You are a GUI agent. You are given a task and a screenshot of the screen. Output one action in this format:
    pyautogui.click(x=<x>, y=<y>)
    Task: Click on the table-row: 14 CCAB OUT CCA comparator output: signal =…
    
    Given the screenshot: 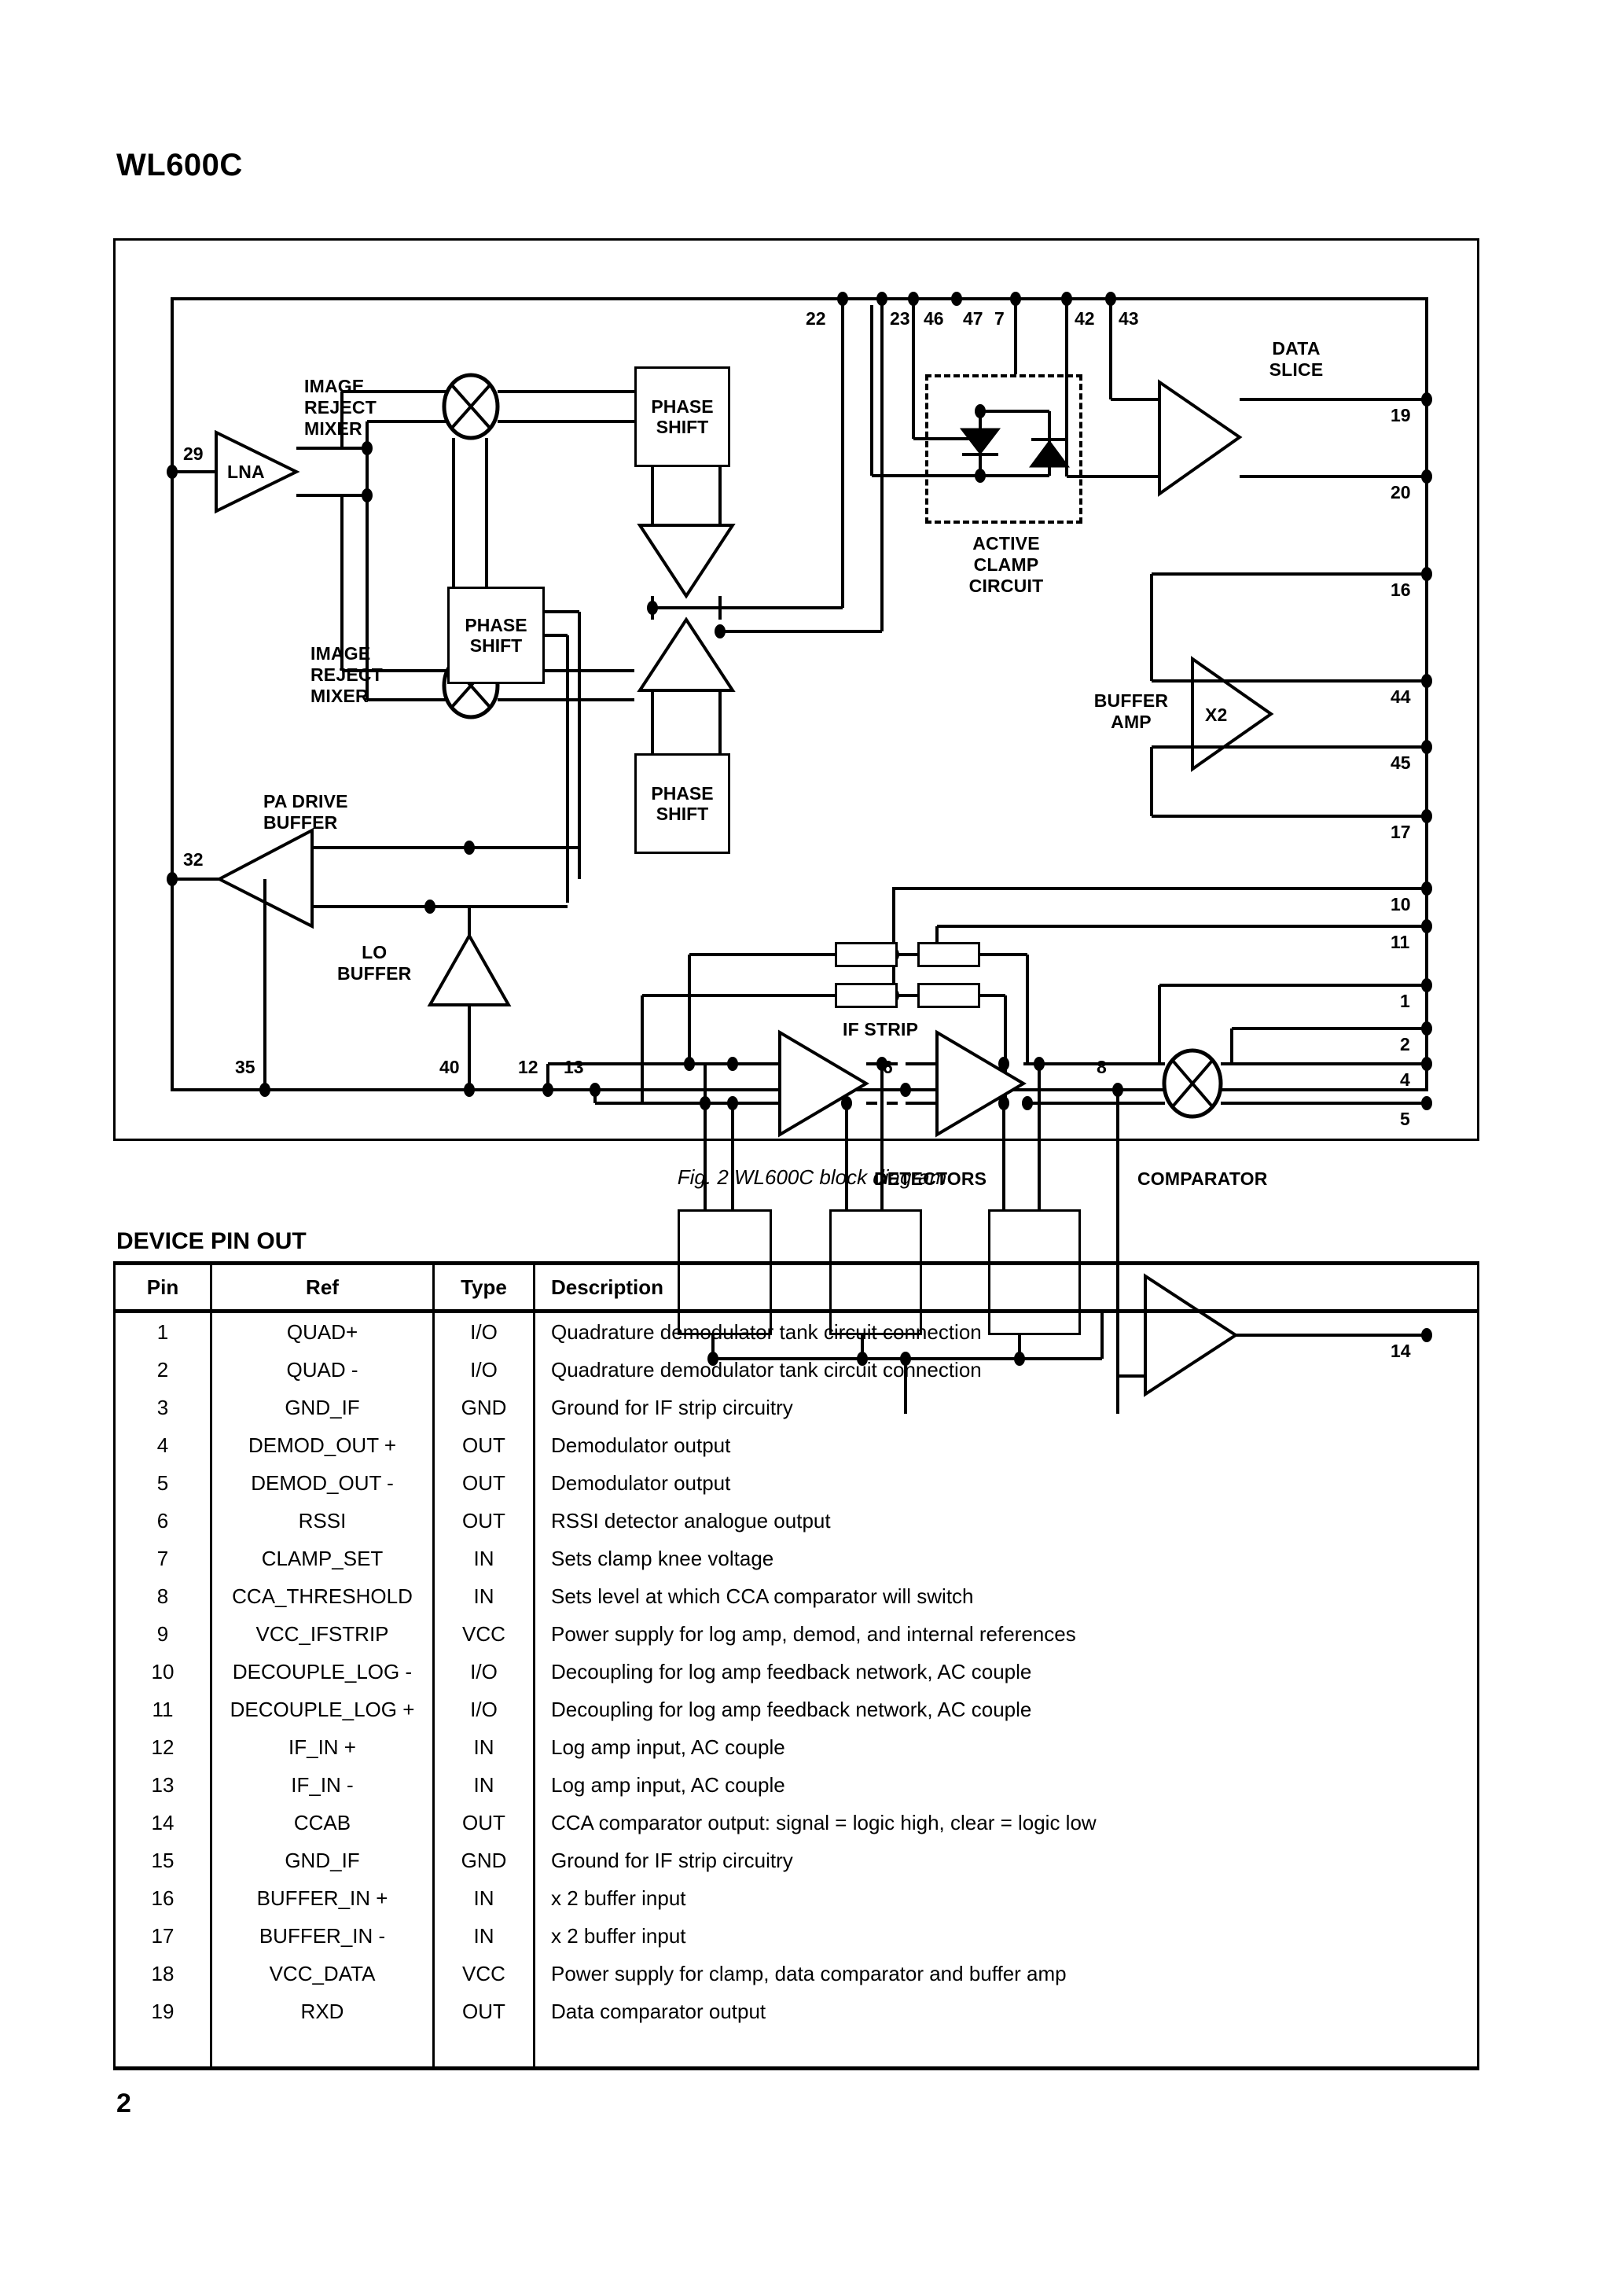 What is the action you would take?
    pyautogui.click(x=796, y=1823)
    